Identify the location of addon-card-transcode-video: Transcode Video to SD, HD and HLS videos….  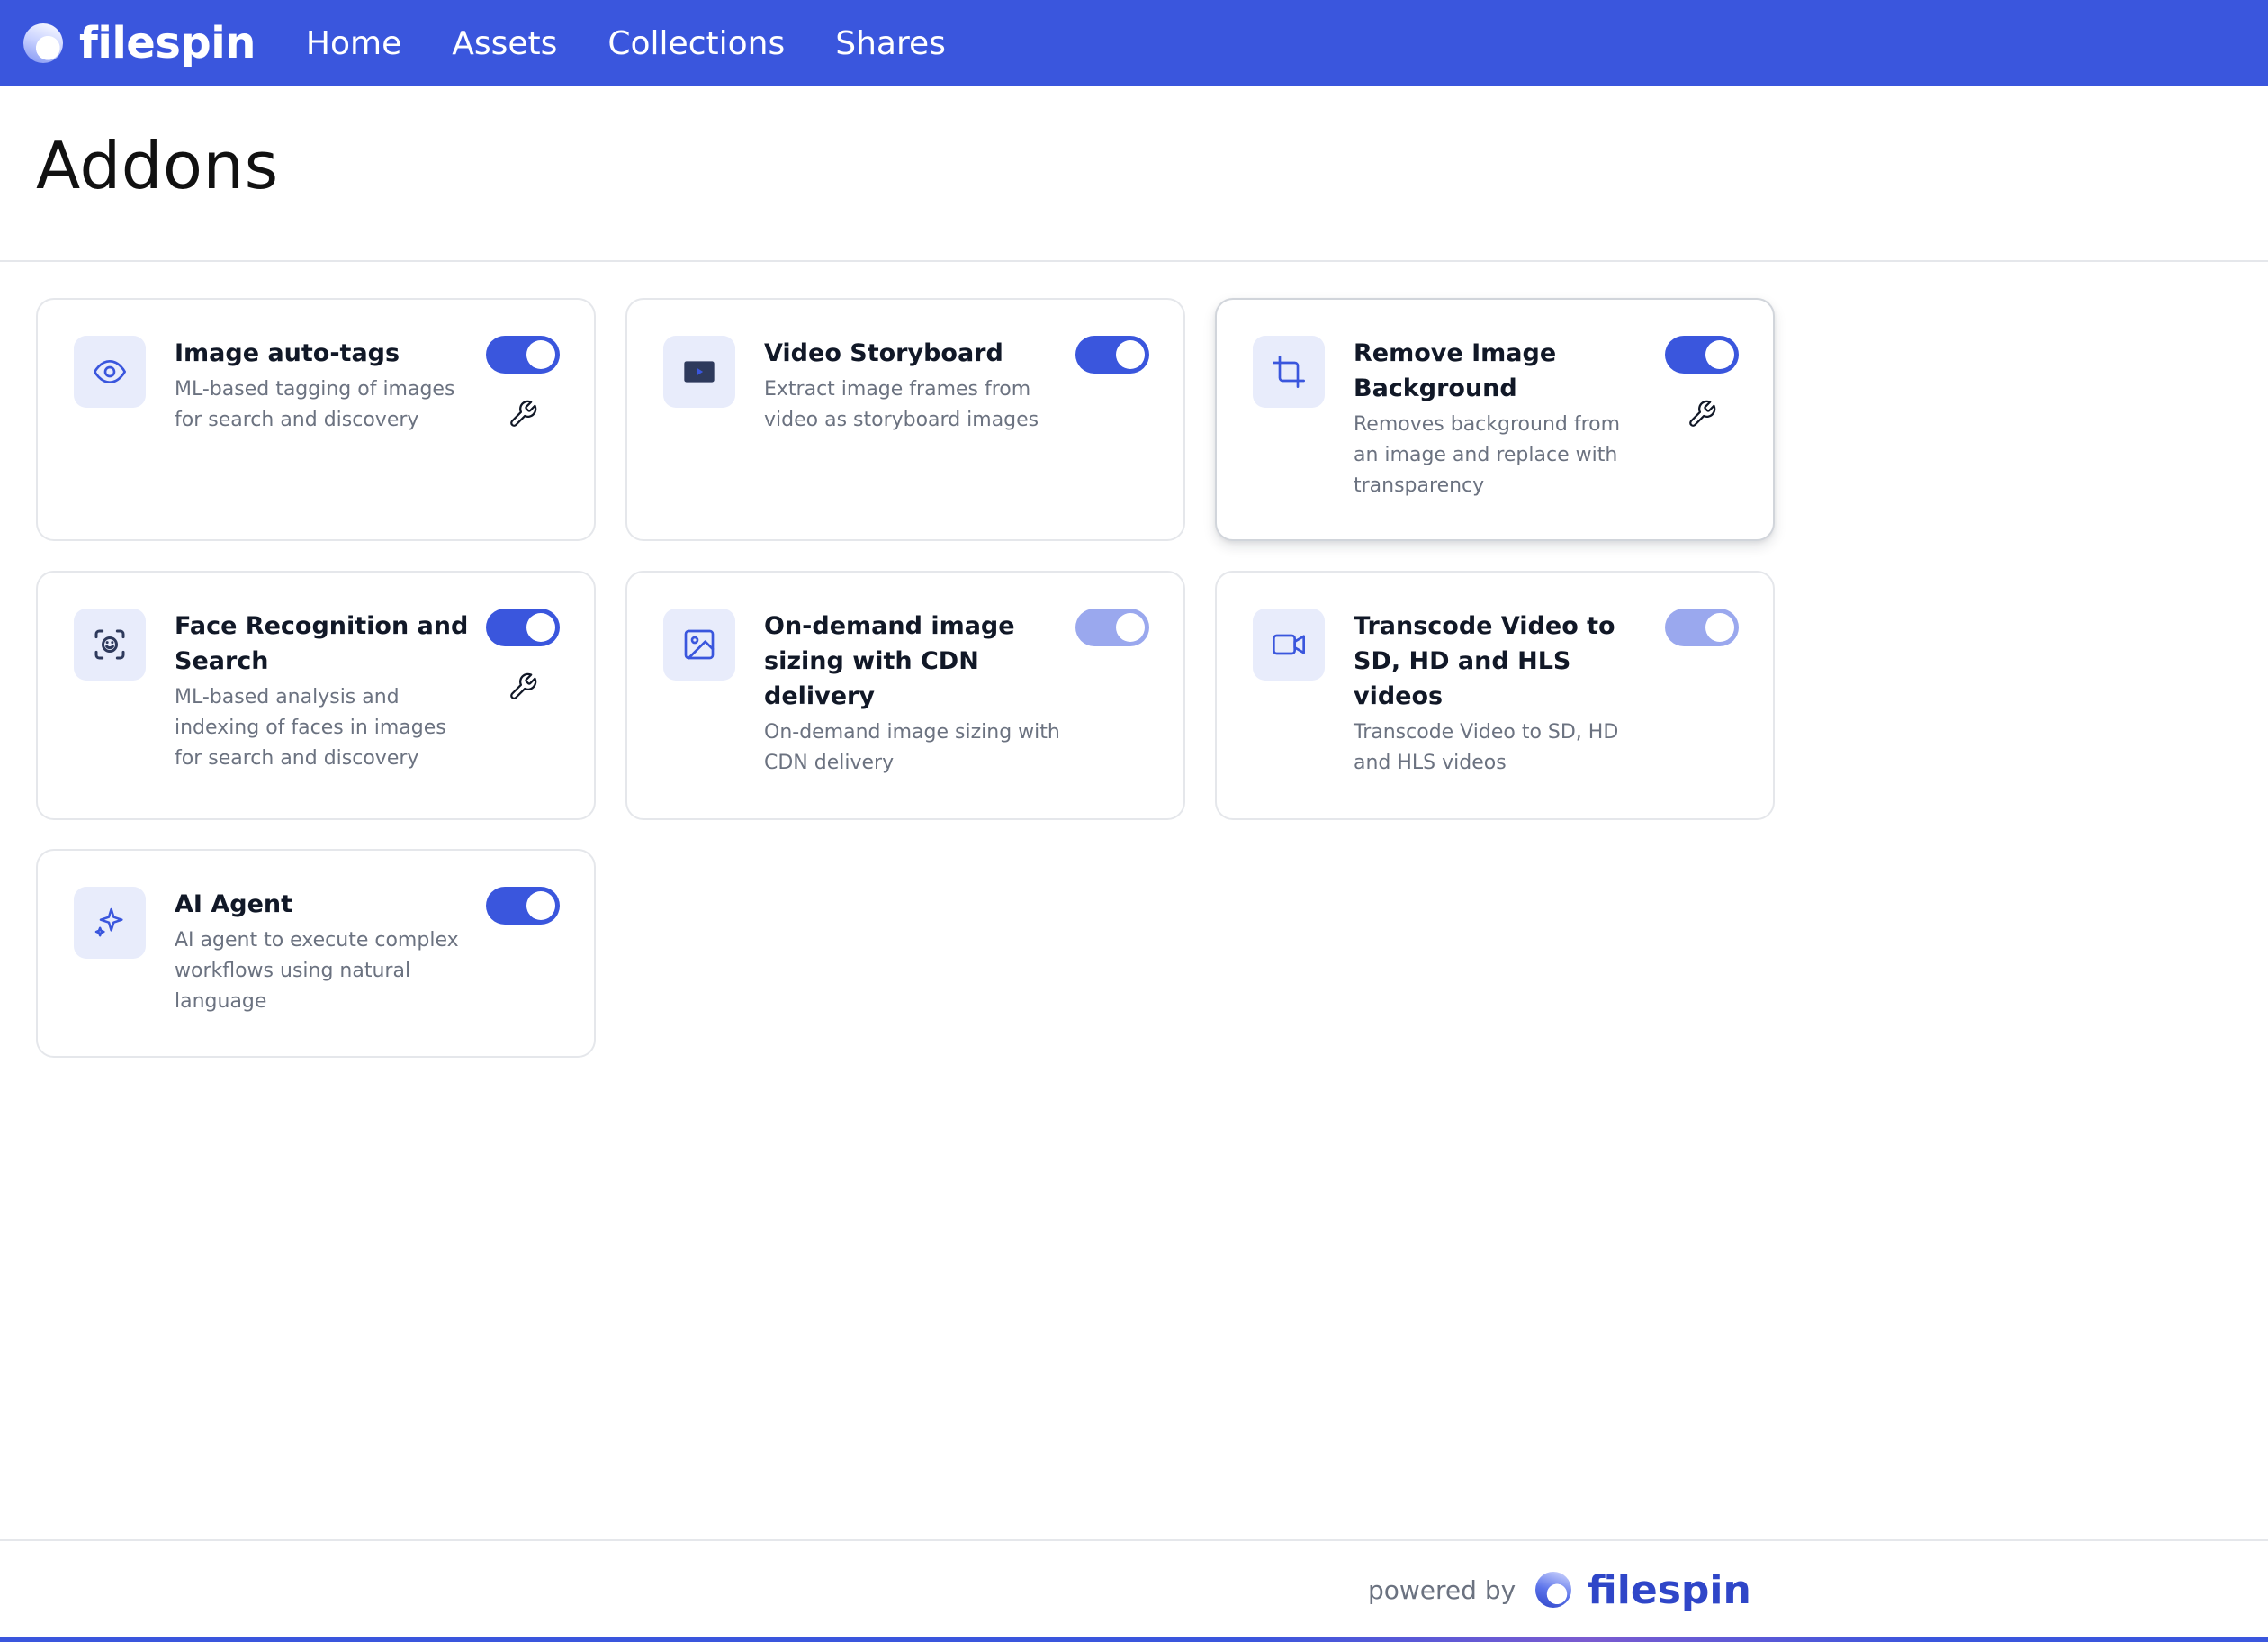
(1495, 696).